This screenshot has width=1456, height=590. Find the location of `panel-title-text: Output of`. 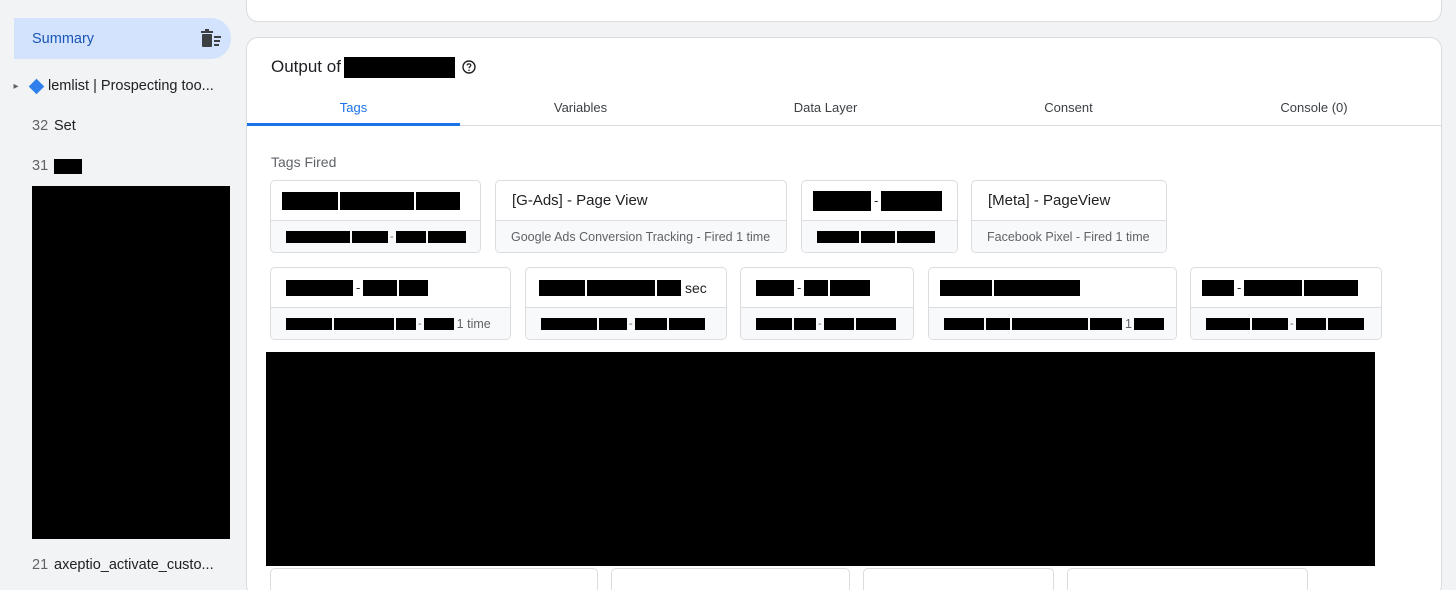

panel-title-text: Output of is located at coordinates (306, 66).